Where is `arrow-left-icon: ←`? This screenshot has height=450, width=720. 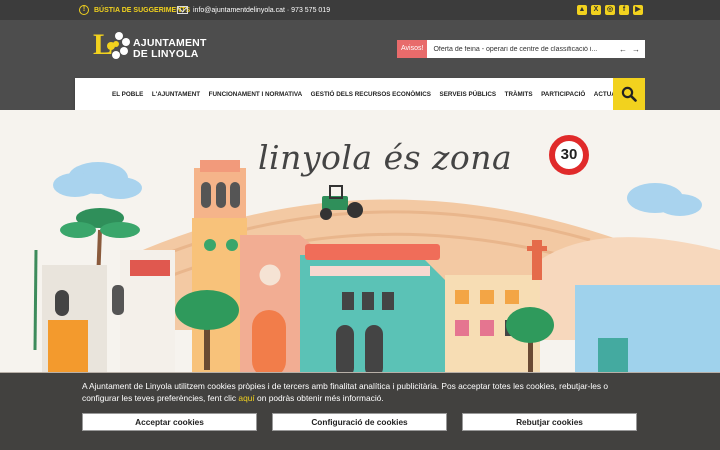 arrow-left-icon: ← is located at coordinates (623, 49).